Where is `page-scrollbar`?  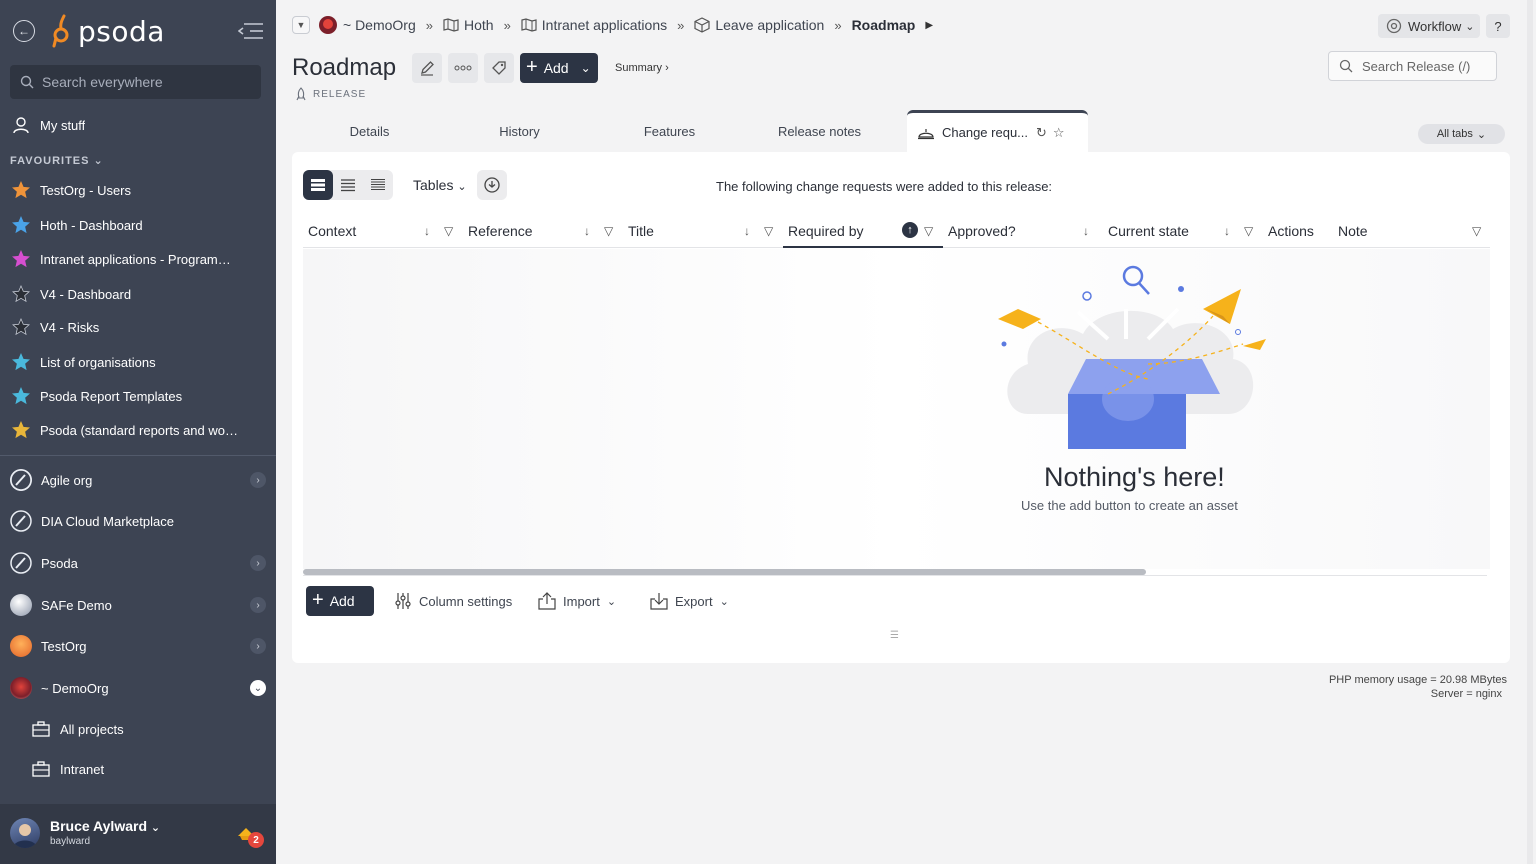
page-scrollbar is located at coordinates (1530, 432).